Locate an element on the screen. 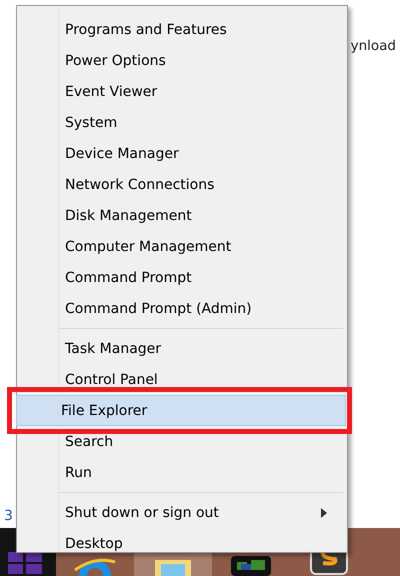  menu-item: Task Manager is located at coordinates (182, 348).